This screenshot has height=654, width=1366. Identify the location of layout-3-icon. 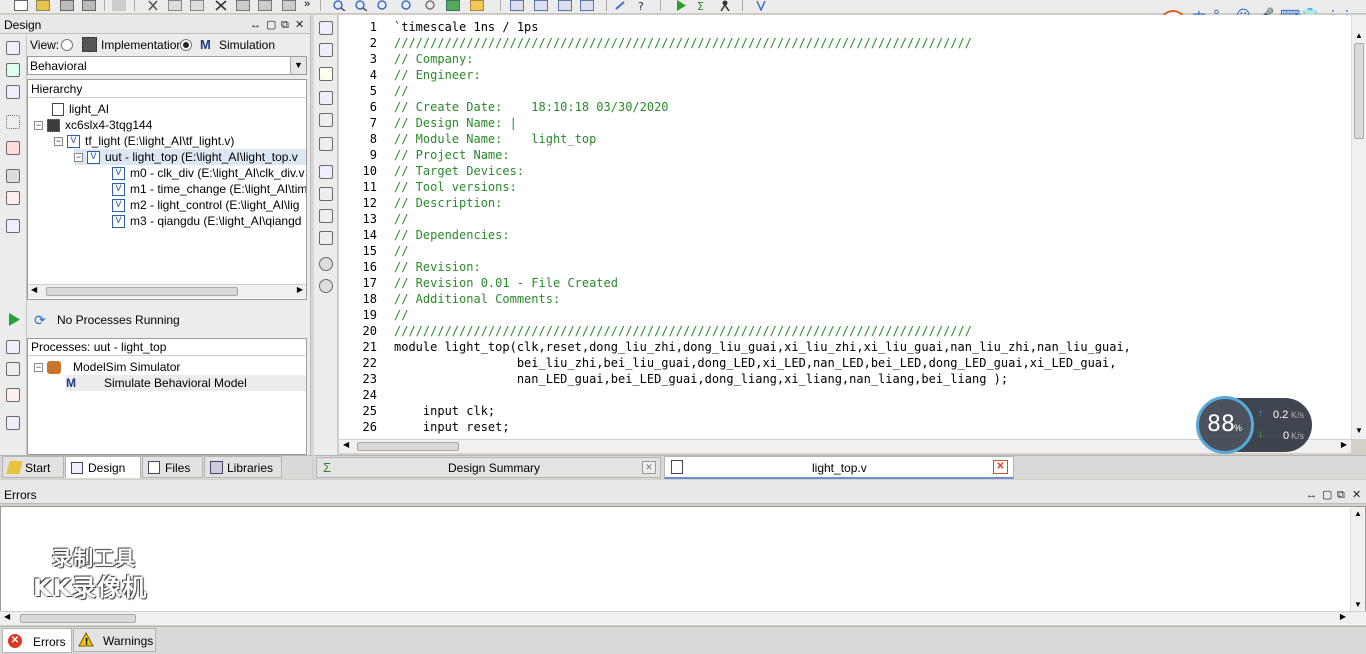
(565, 5).